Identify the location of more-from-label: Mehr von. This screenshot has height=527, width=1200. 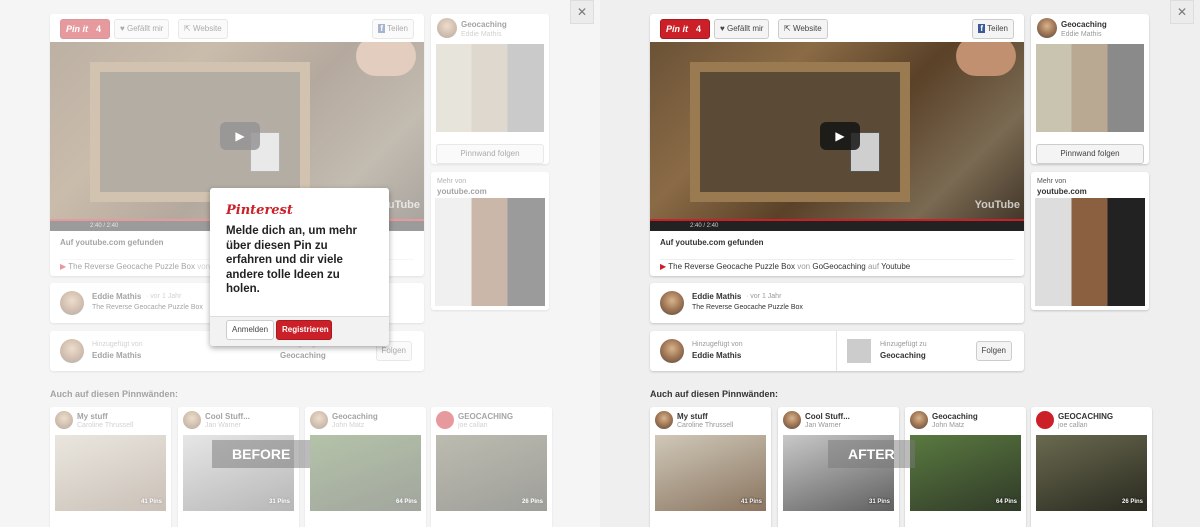
(1052, 181).